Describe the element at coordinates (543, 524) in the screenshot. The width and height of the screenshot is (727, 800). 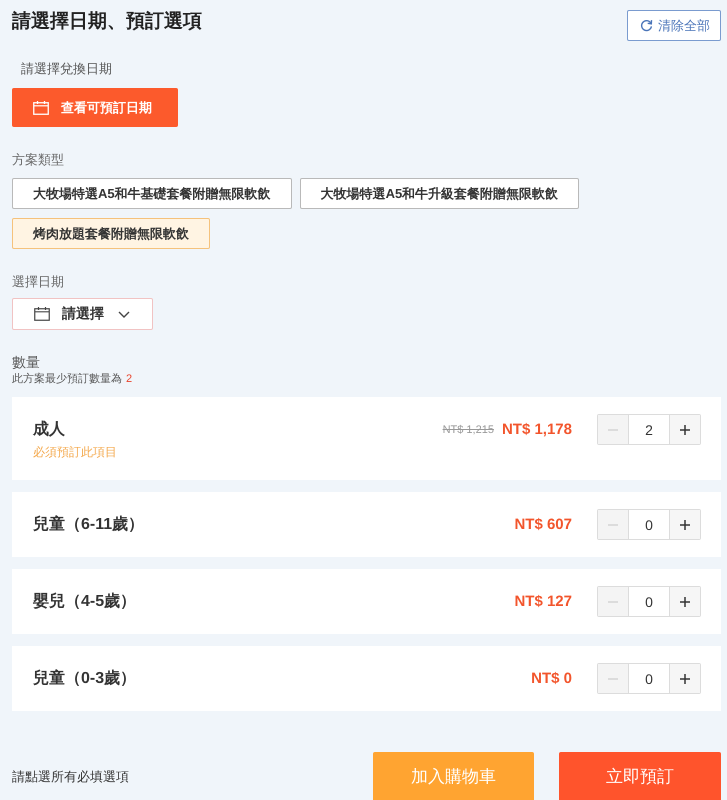
I see `price: NT$ 607` at that location.